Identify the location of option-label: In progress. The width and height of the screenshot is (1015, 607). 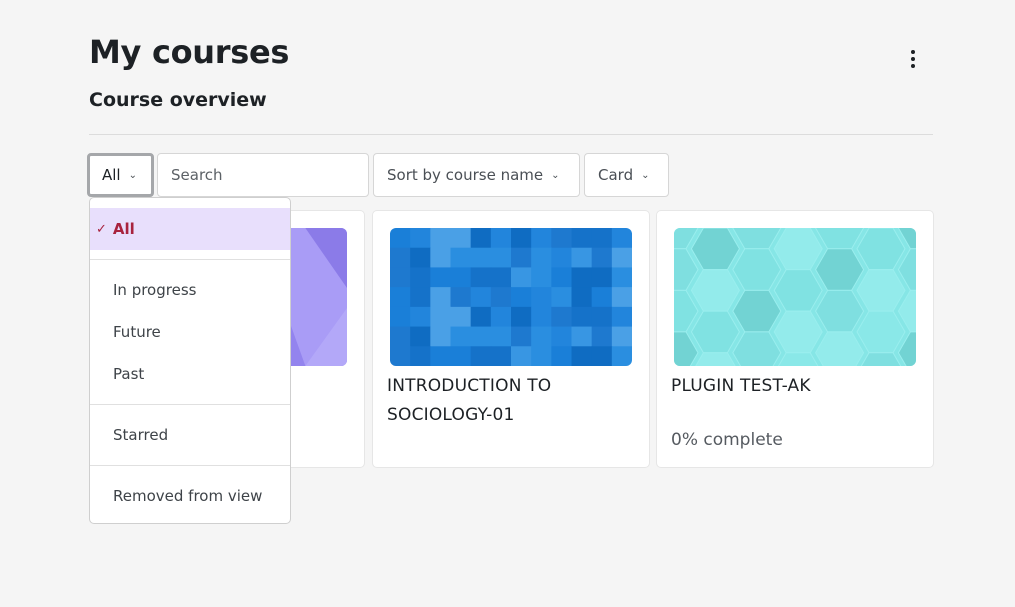
(155, 290).